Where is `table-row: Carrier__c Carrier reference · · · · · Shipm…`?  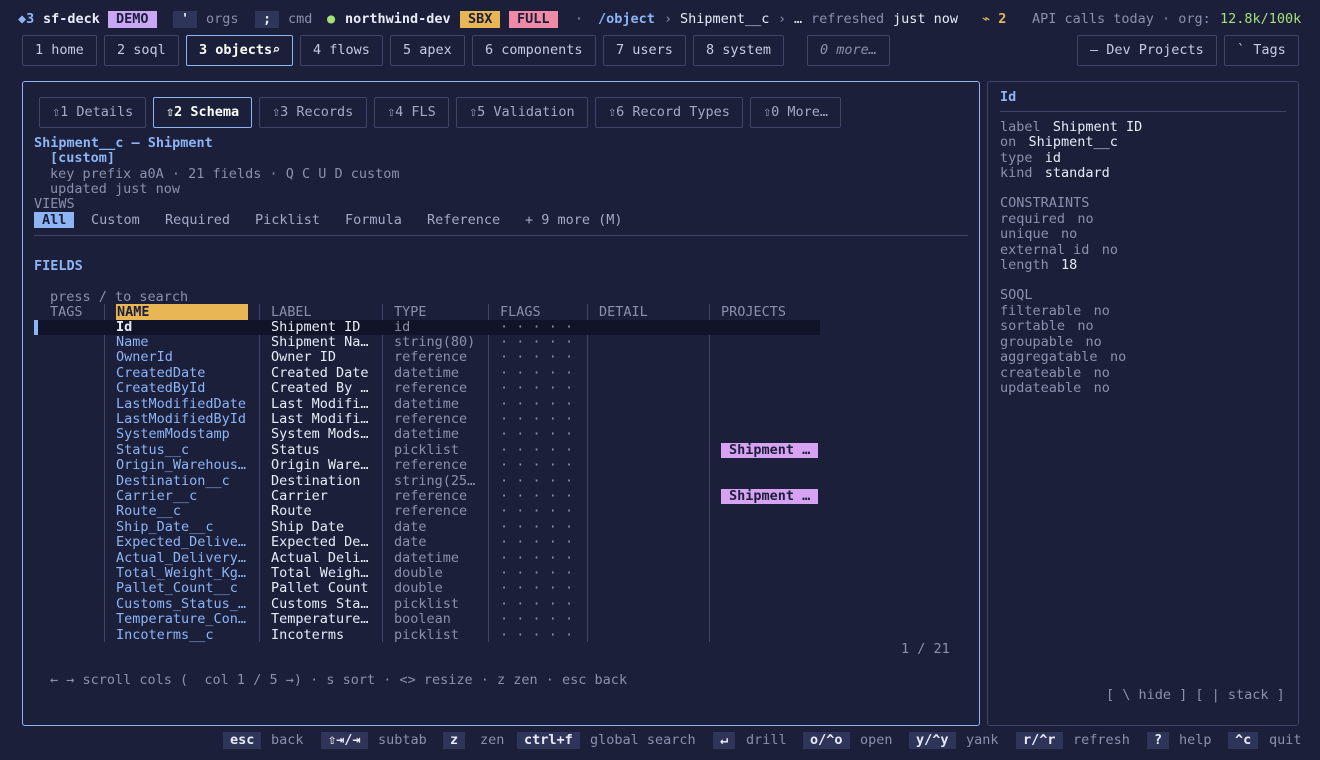
table-row: Carrier__c Carrier reference · · · · · Shipm… is located at coordinates (502, 496).